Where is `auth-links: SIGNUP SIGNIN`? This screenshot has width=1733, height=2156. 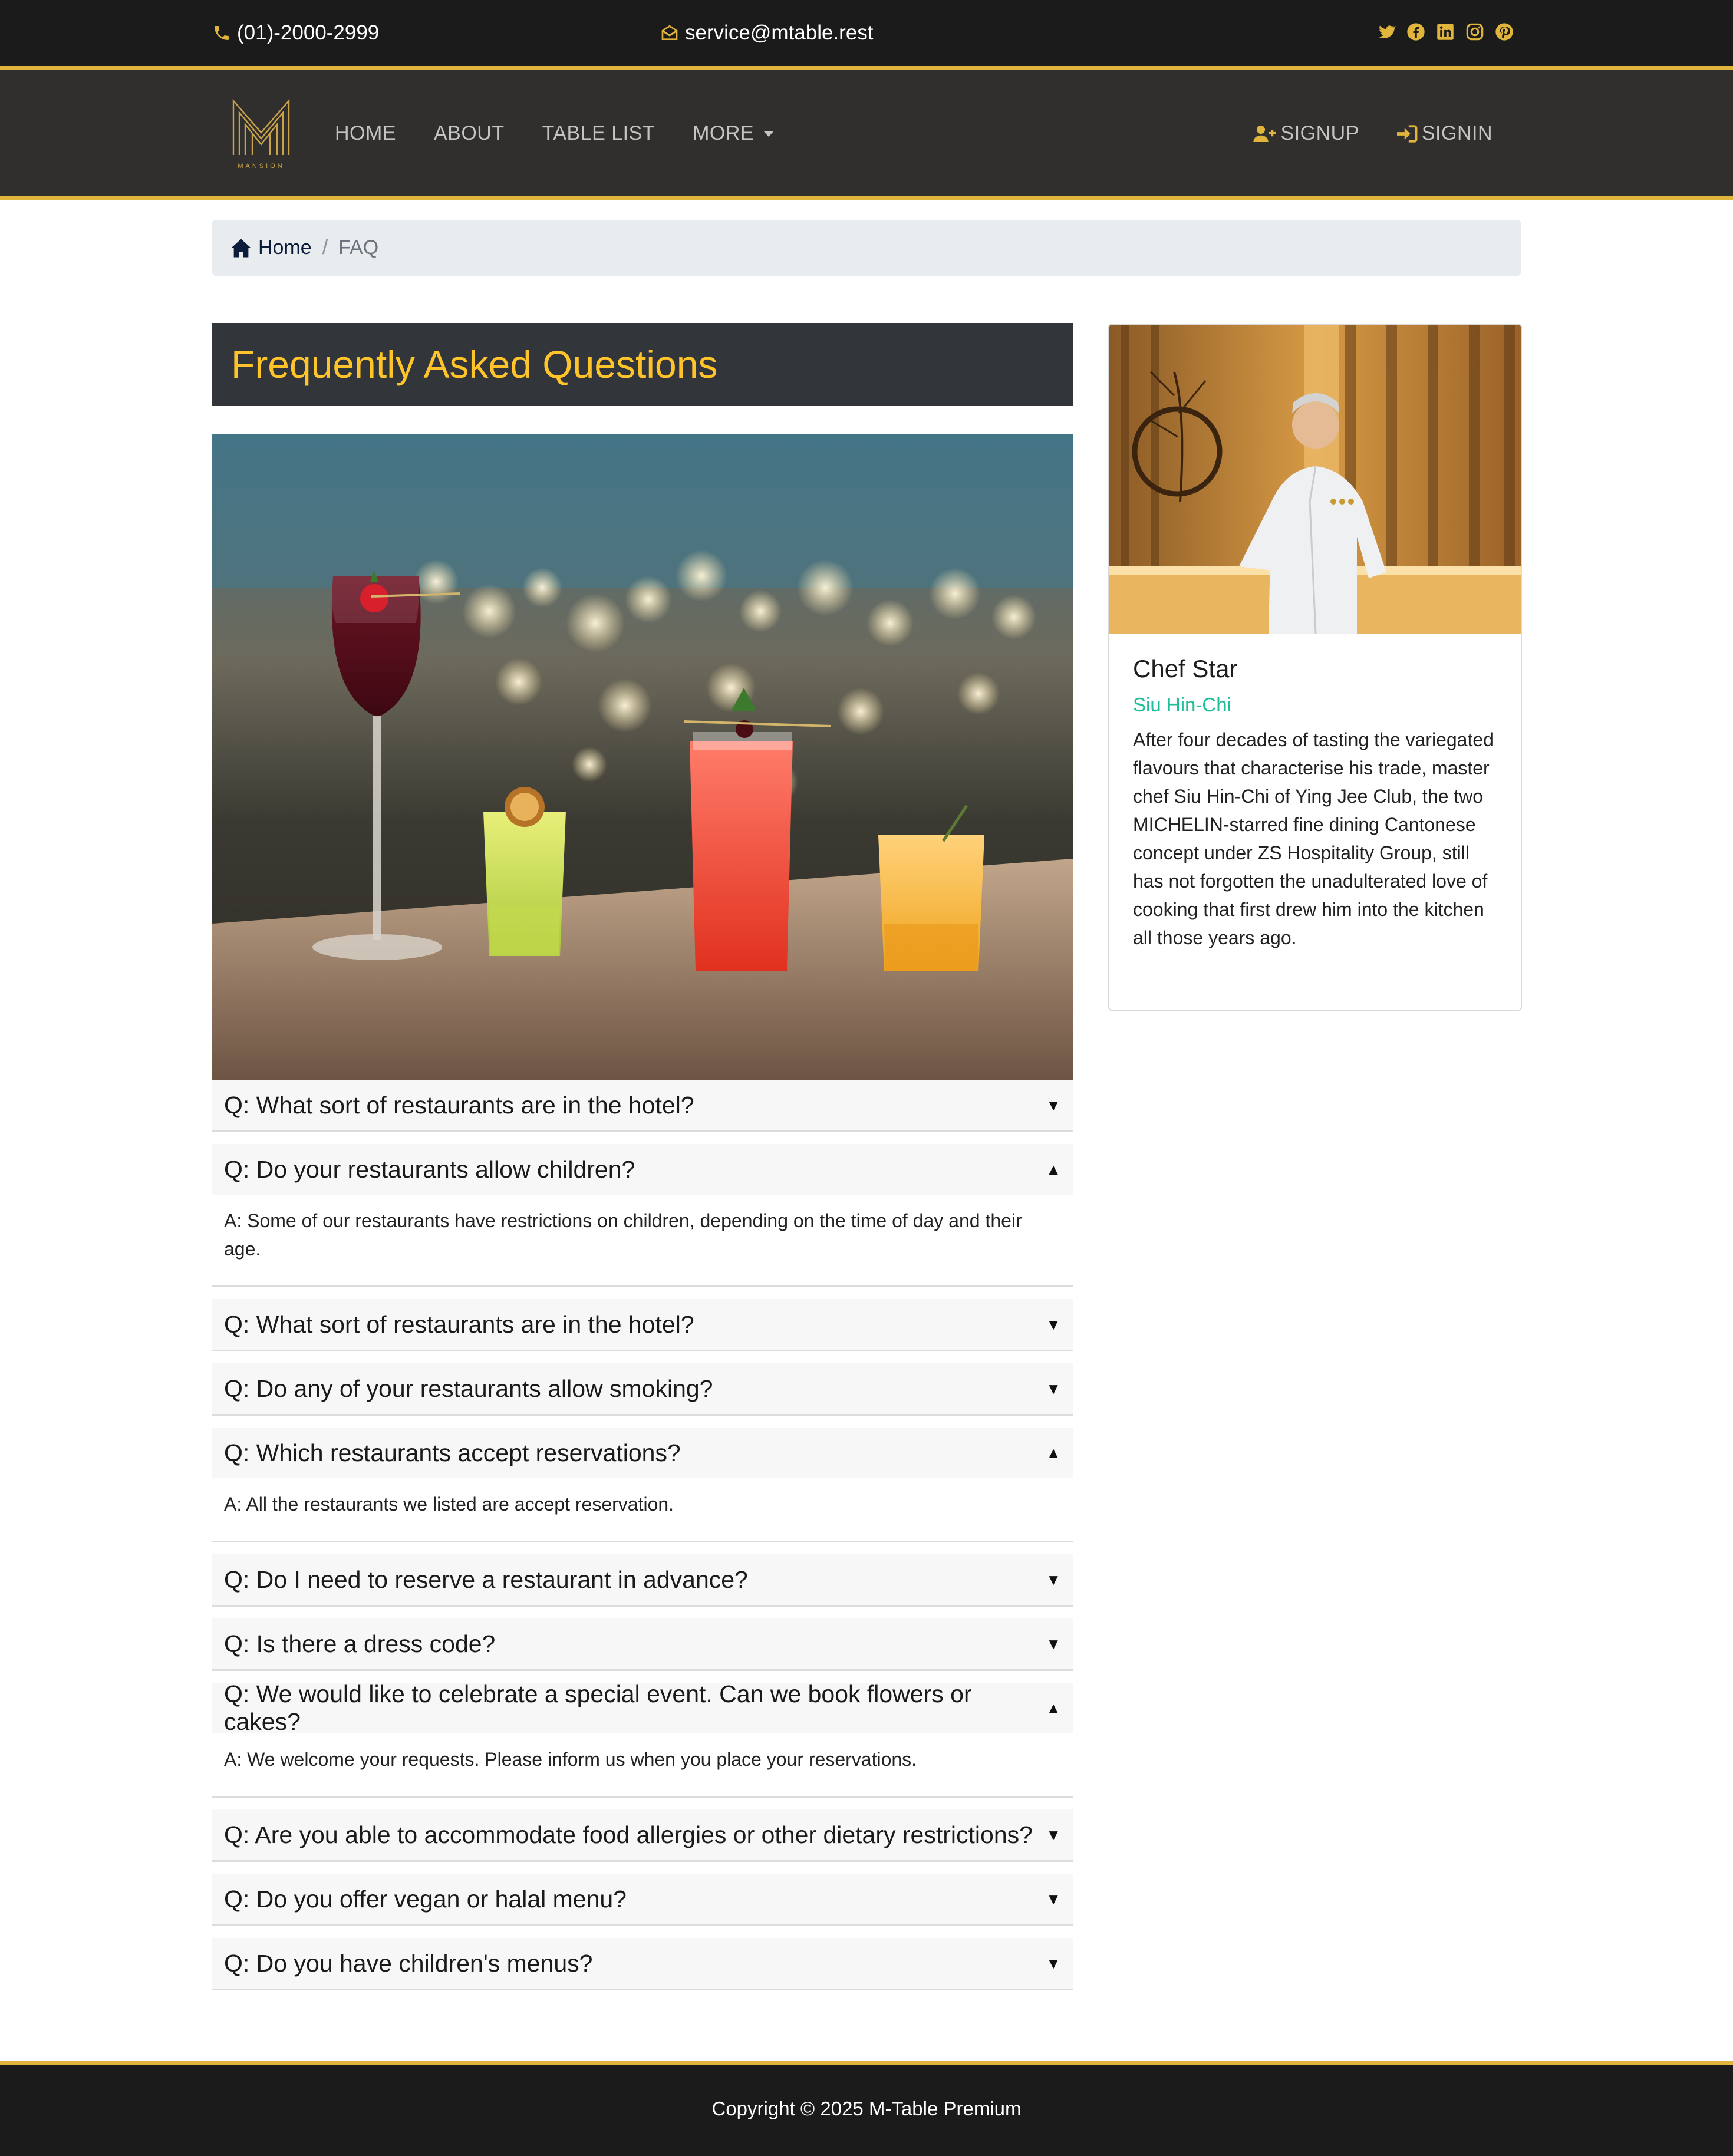
auth-links: SIGNUP SIGNIN is located at coordinates (1354, 133).